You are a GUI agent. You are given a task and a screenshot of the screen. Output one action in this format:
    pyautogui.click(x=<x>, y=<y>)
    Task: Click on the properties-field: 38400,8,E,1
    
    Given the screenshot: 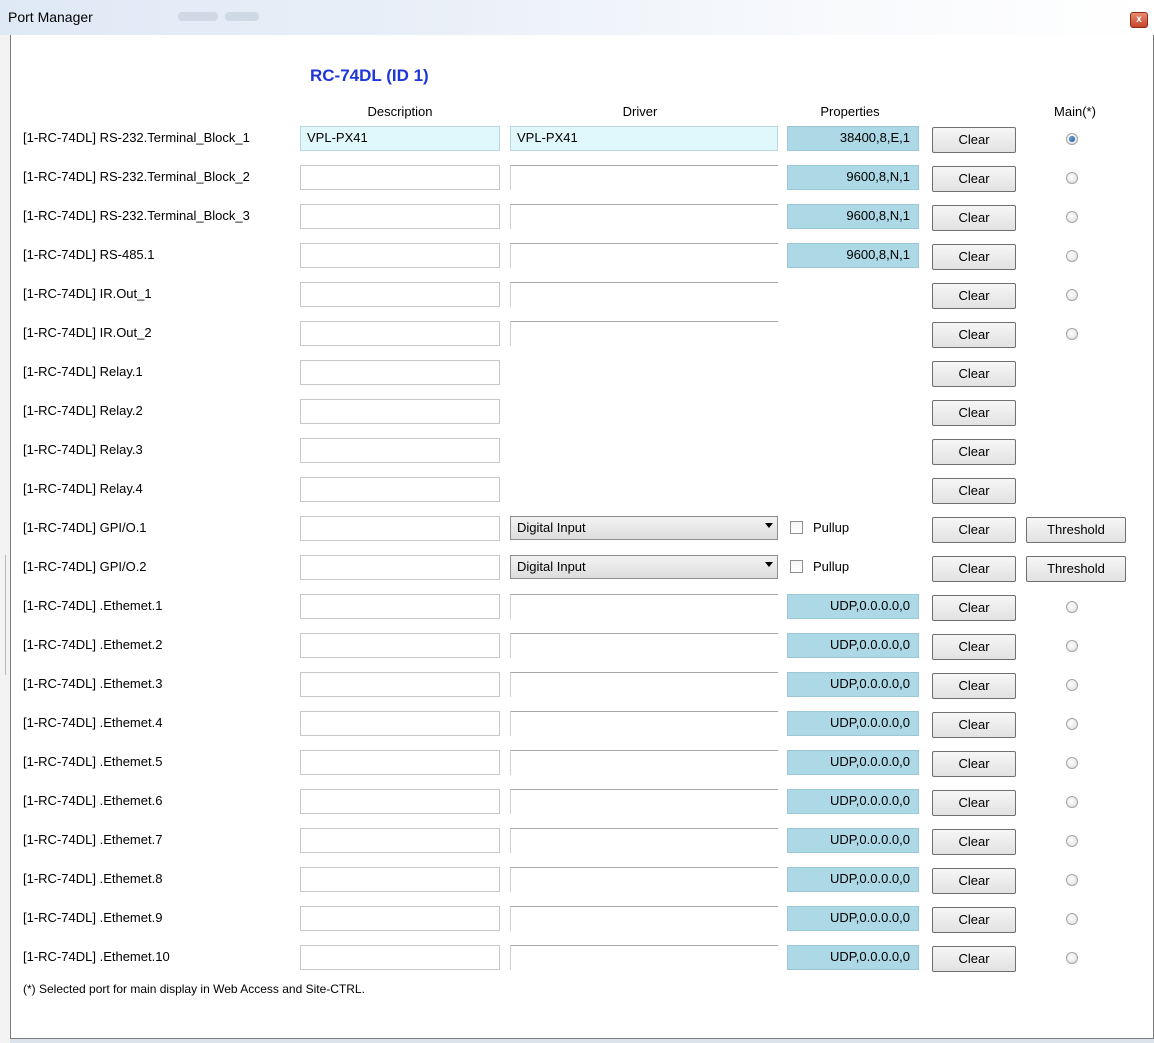 What is the action you would take?
    pyautogui.click(x=853, y=138)
    